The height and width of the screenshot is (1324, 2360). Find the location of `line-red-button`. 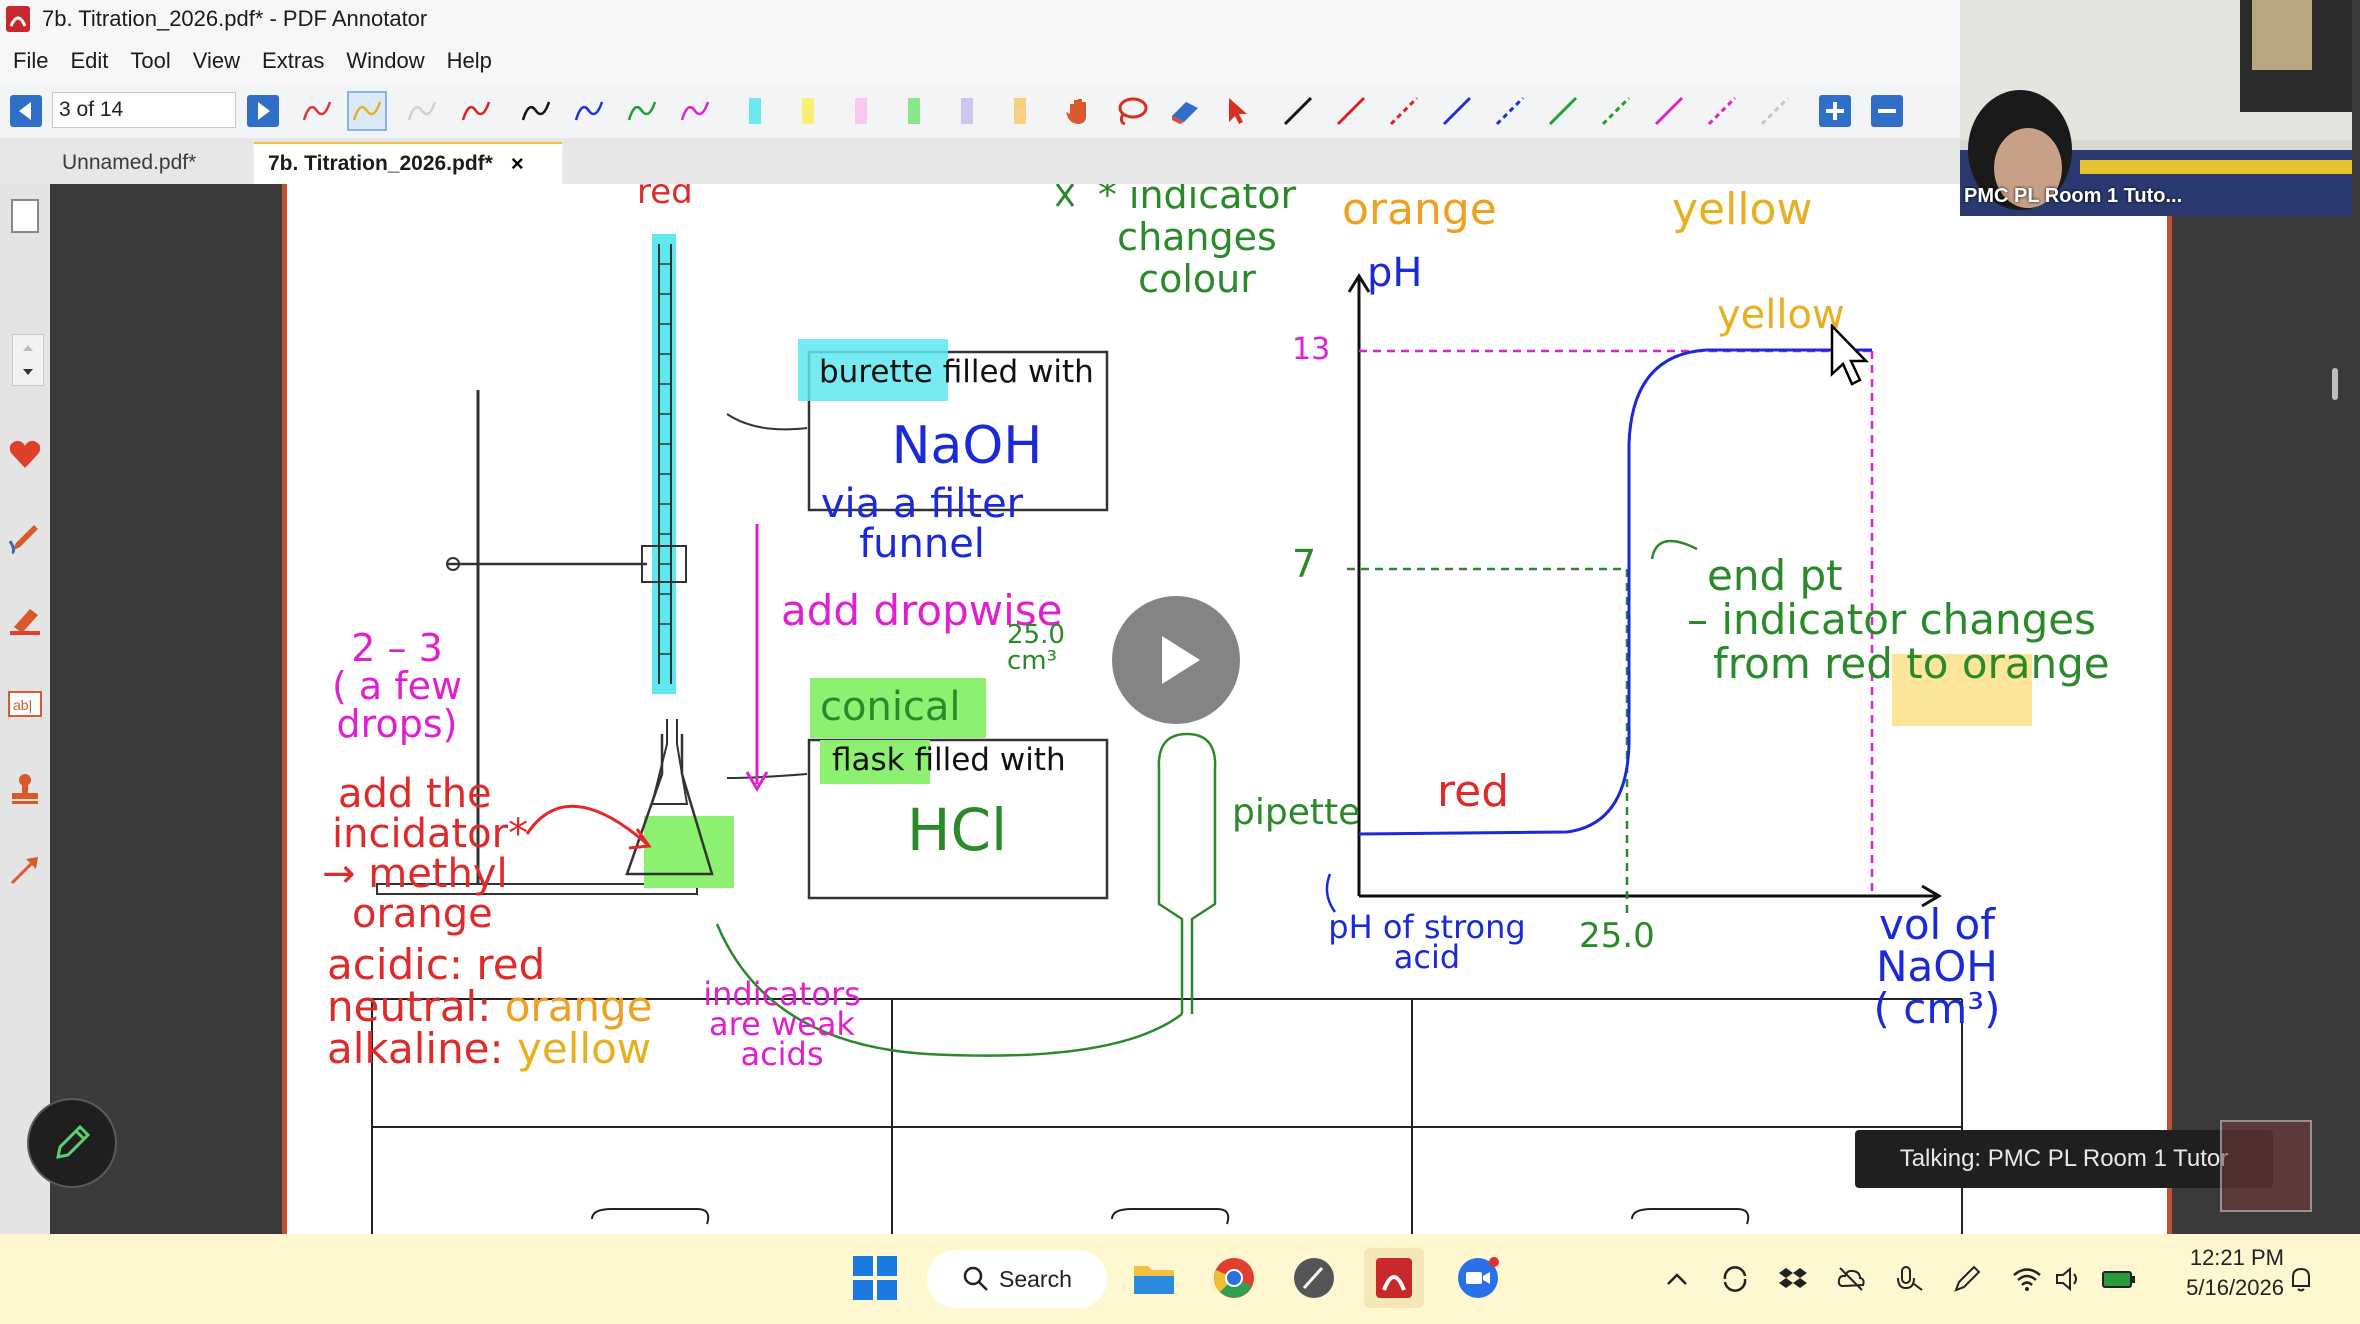

line-red-button is located at coordinates (1351, 111).